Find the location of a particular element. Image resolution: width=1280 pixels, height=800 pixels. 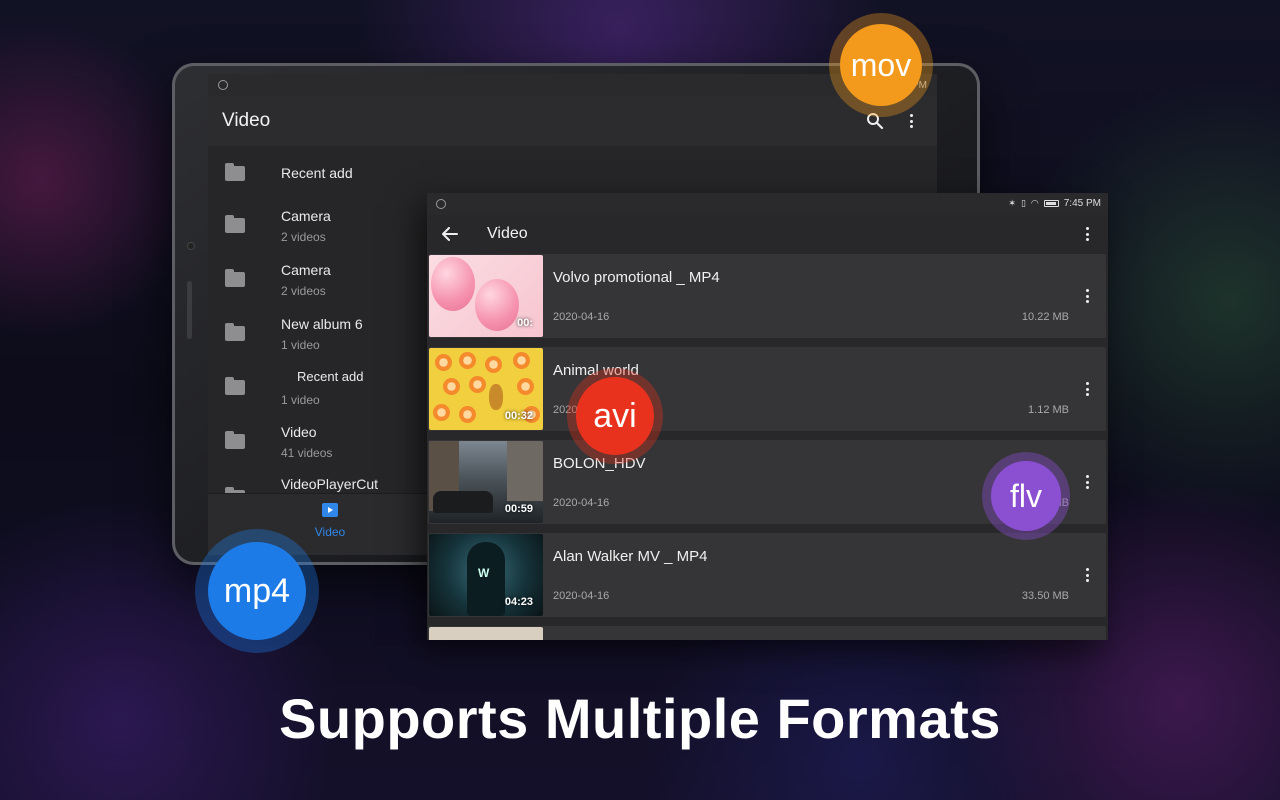

video-title: Volvo promotional _ MP4 is located at coordinates (636, 277).